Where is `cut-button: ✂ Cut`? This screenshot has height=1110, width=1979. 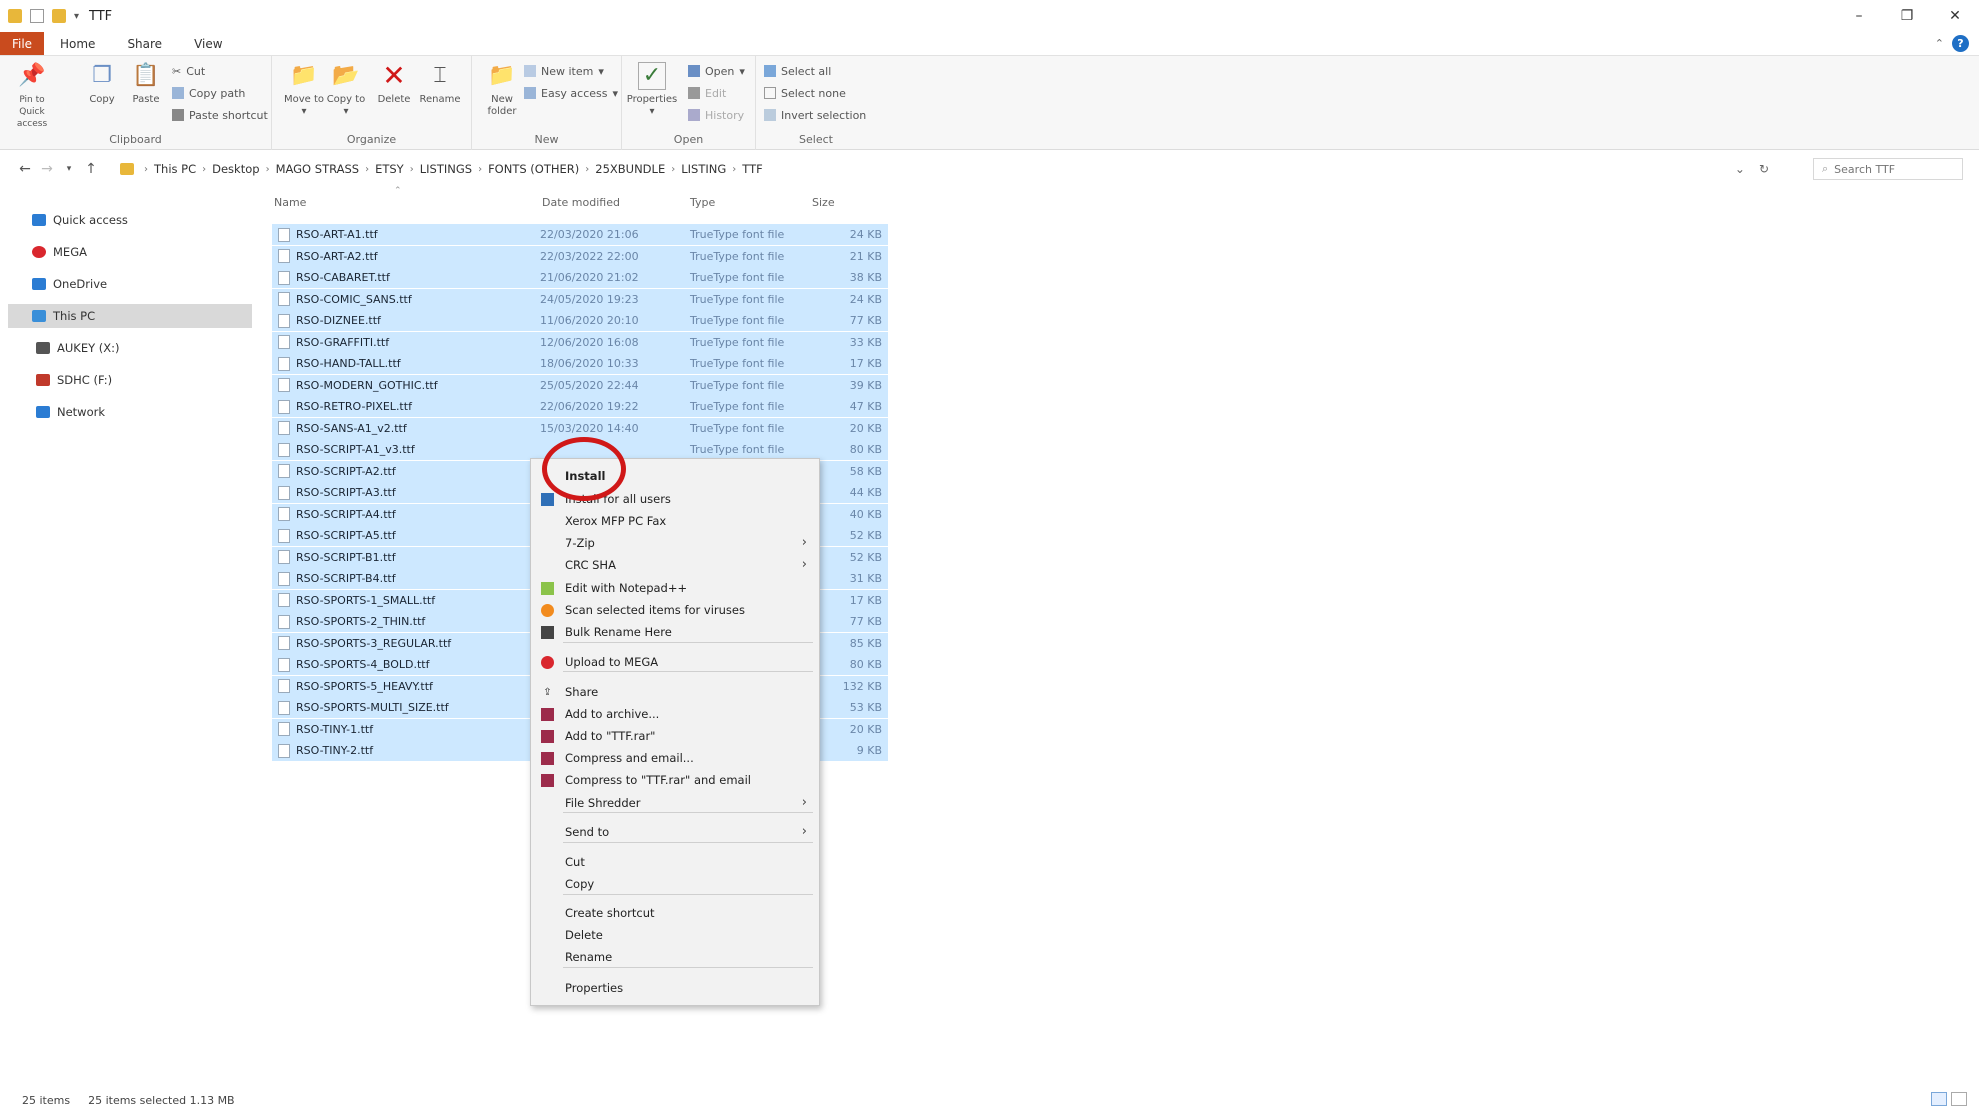
cut-button: ✂ Cut is located at coordinates (188, 71).